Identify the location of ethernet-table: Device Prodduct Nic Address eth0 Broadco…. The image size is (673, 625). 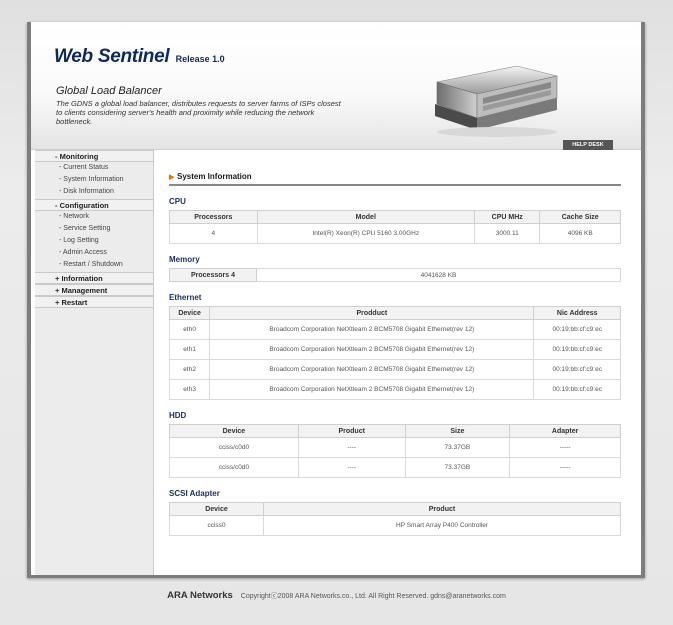
(394, 353).